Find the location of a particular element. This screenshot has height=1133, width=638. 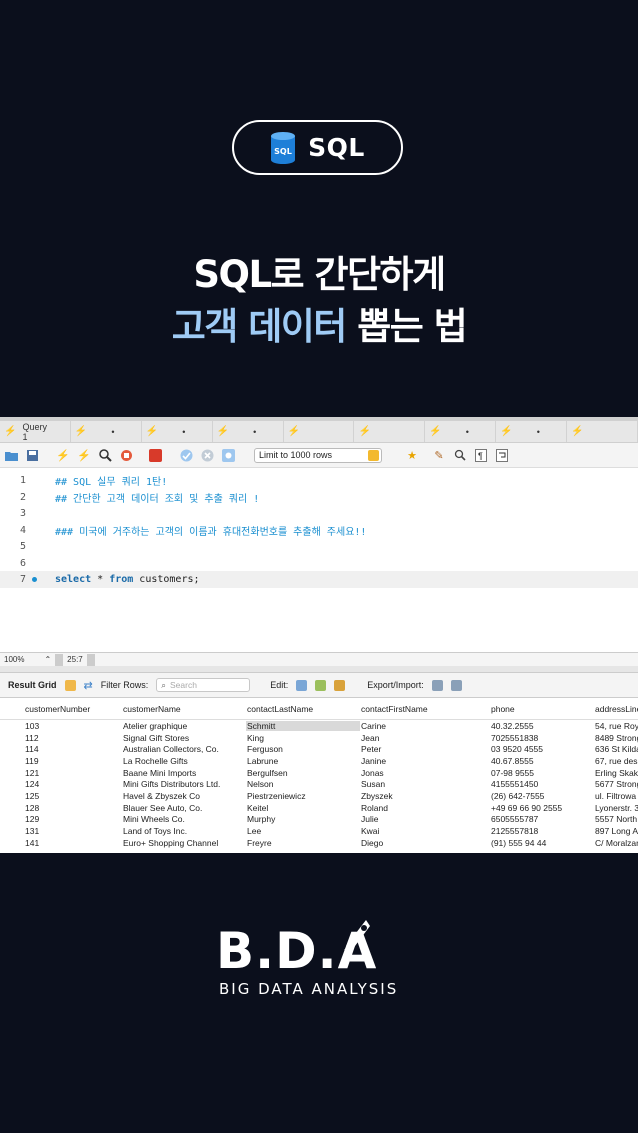

table-cell: 5557 North Pendale Street is located at coordinates (616, 819).